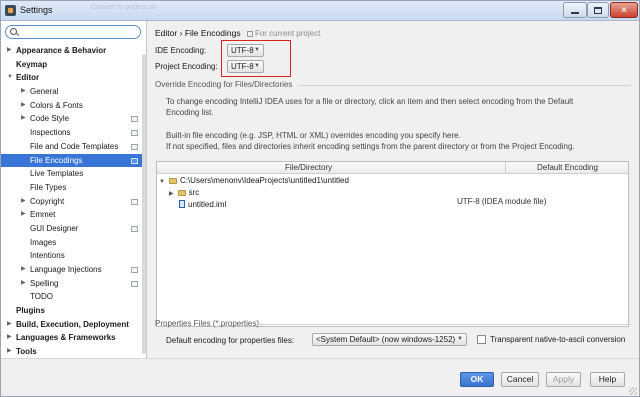  What do you see at coordinates (73, 297) in the screenshot?
I see `sidebar-item-todo: TODO` at bounding box center [73, 297].